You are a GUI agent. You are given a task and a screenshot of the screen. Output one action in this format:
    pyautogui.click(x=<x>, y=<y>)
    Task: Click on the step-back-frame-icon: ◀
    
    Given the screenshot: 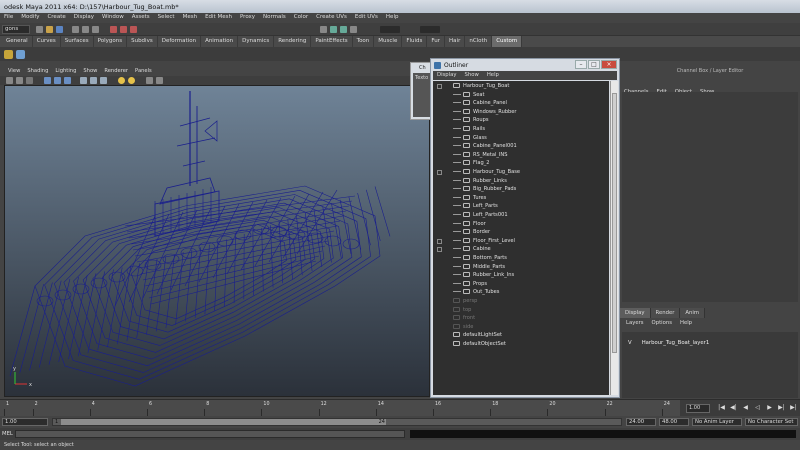 What is the action you would take?
    pyautogui.click(x=745, y=408)
    